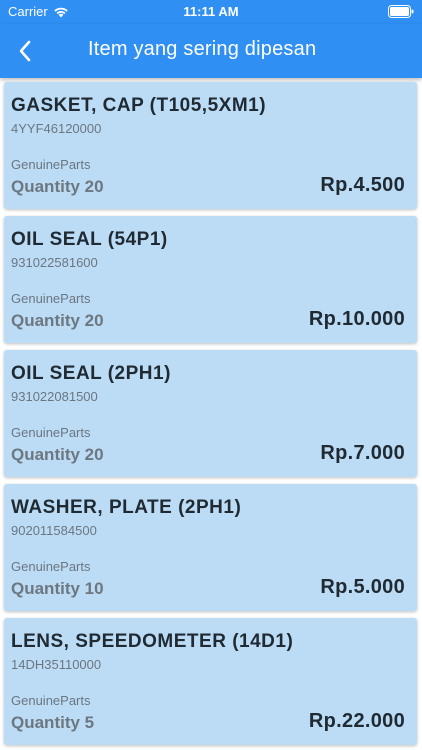 The height and width of the screenshot is (750, 422). Describe the element at coordinates (54, 396) in the screenshot. I see `item-code: 931022081500` at that location.